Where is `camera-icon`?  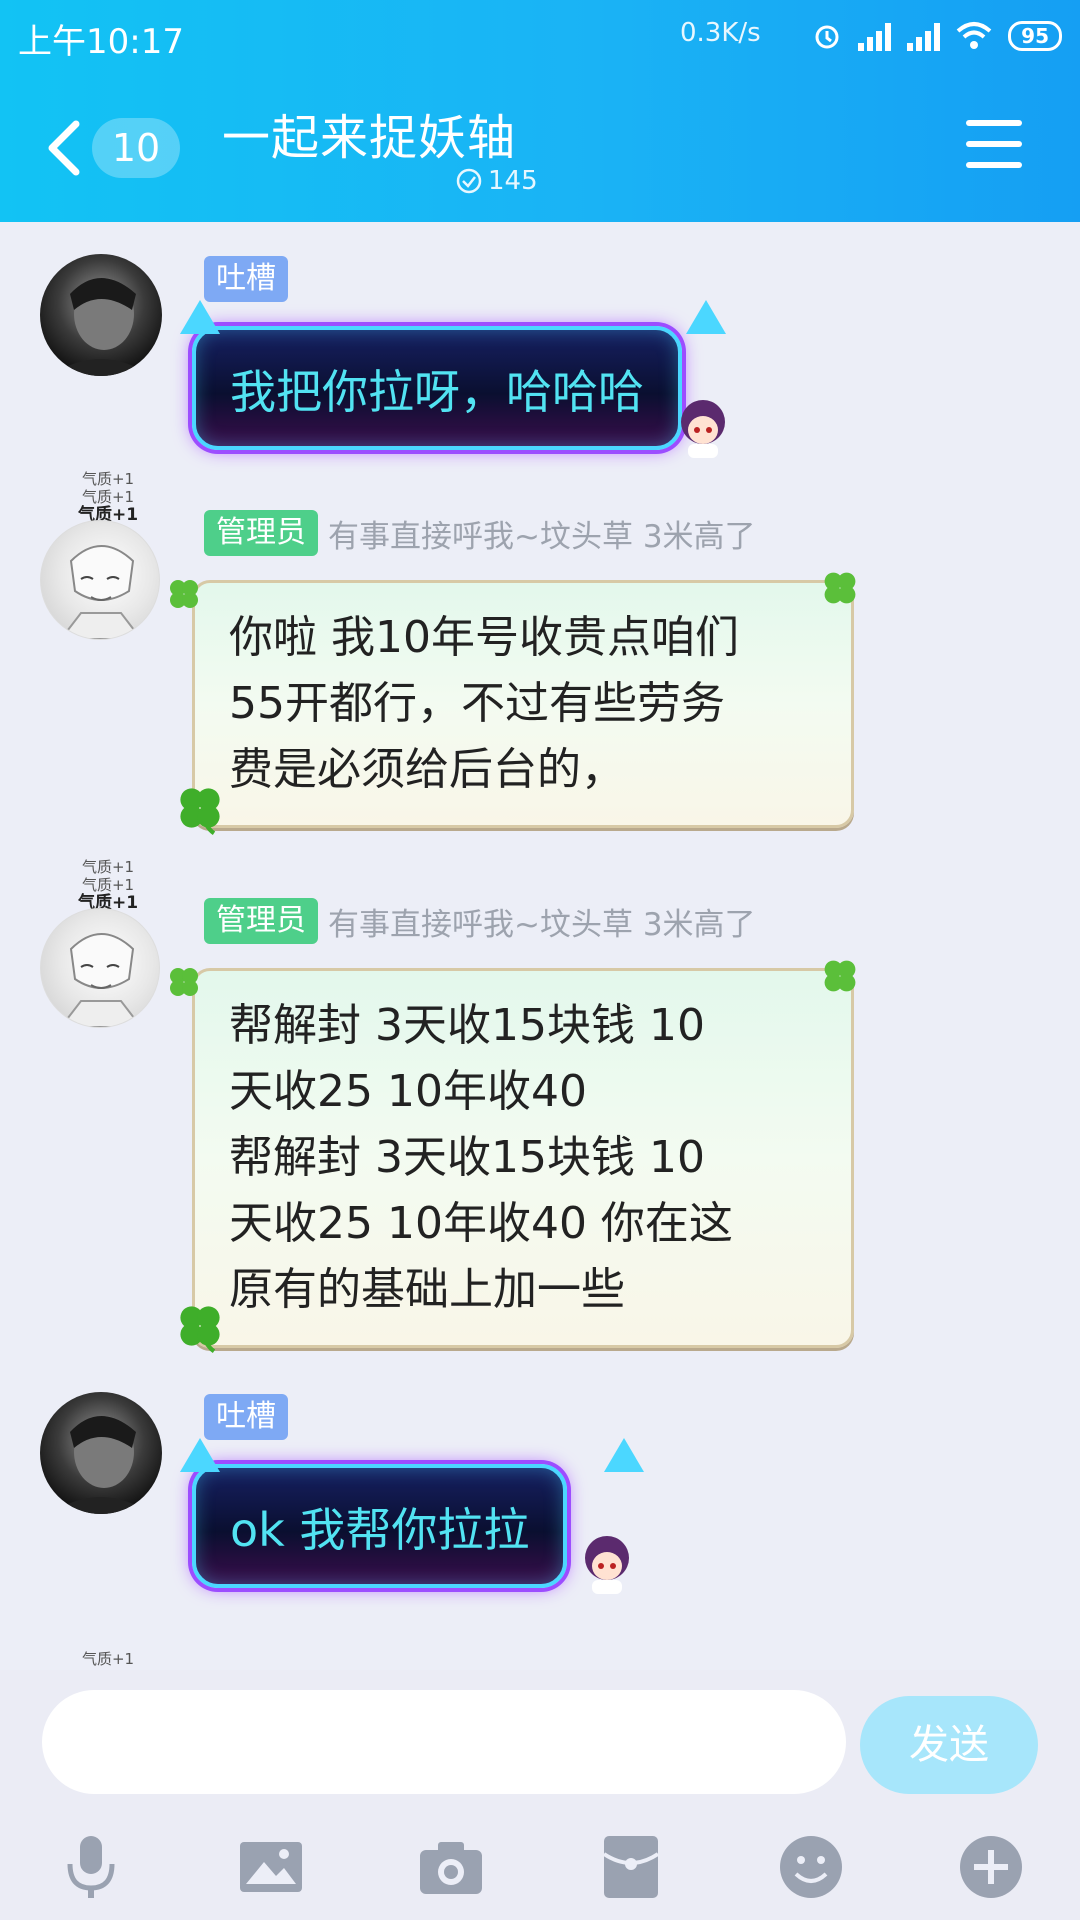
camera-icon is located at coordinates (451, 1867).